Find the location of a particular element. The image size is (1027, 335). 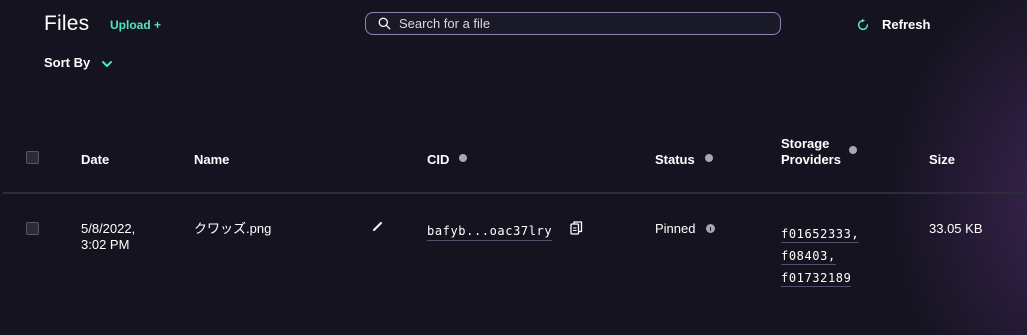

column-header-name: Name is located at coordinates (211, 159).